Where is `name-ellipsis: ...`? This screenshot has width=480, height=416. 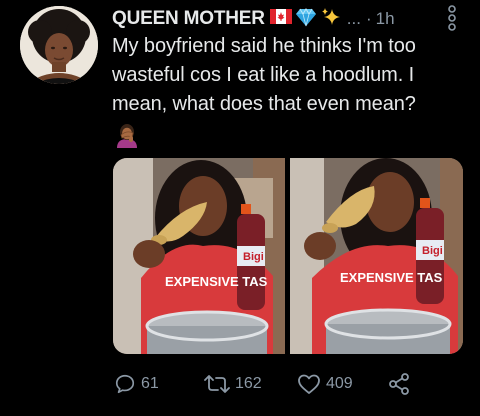
name-ellipsis: ... is located at coordinates (353, 18).